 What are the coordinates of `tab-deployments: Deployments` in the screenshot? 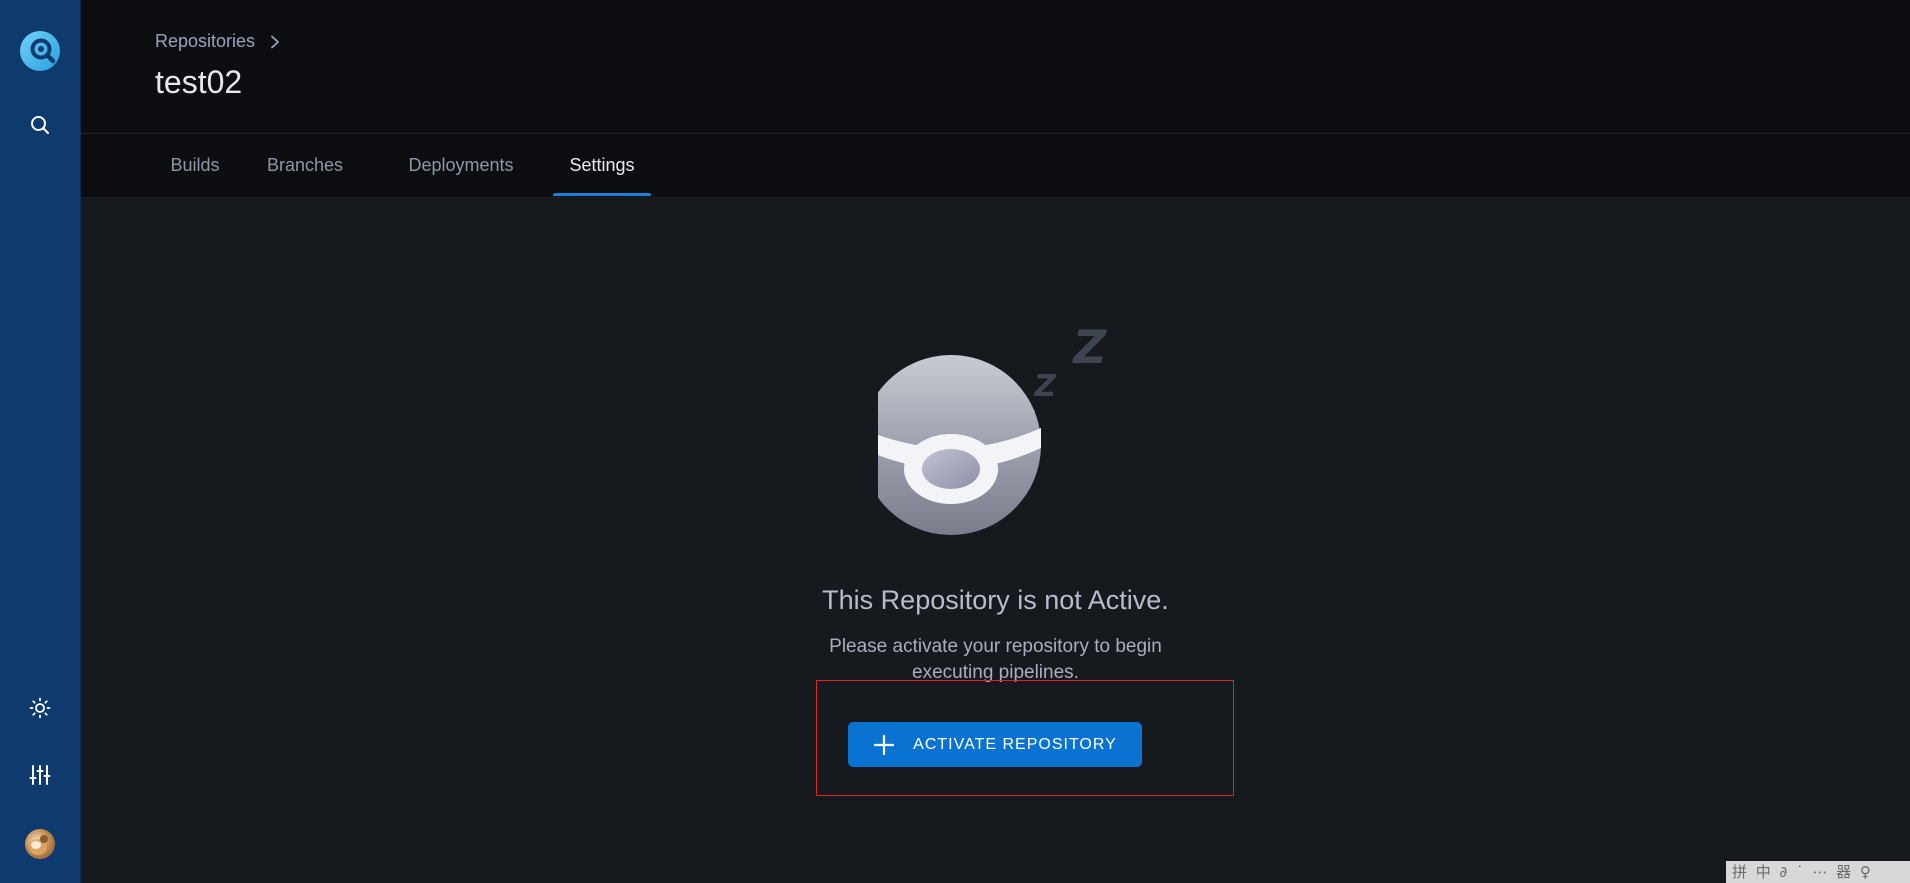 It's located at (461, 165).